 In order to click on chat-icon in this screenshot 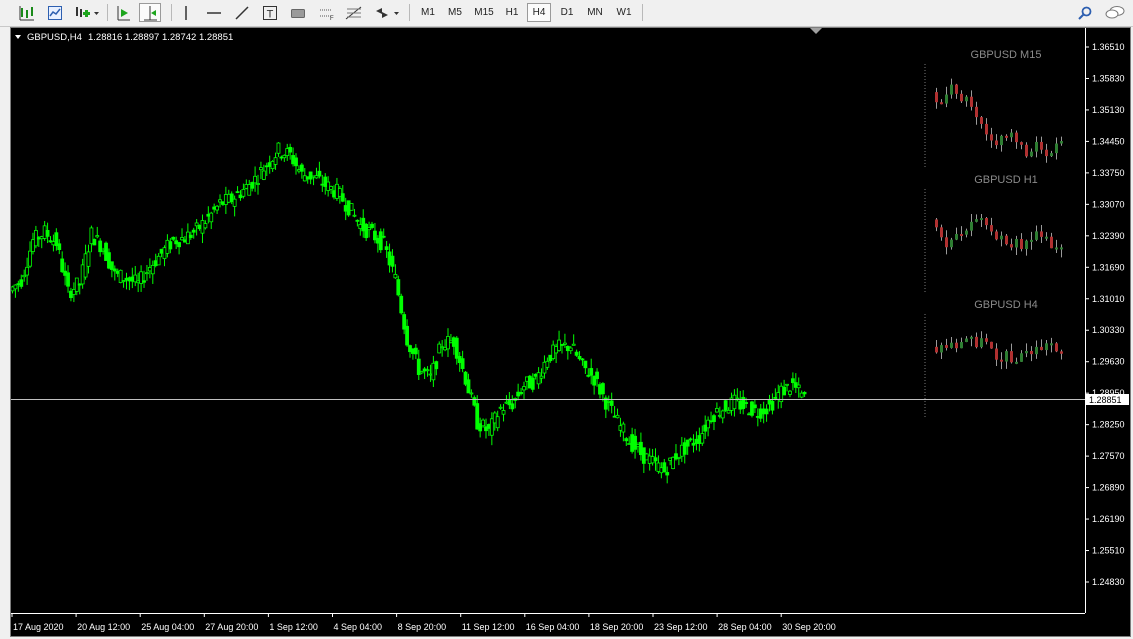, I will do `click(1115, 12)`.